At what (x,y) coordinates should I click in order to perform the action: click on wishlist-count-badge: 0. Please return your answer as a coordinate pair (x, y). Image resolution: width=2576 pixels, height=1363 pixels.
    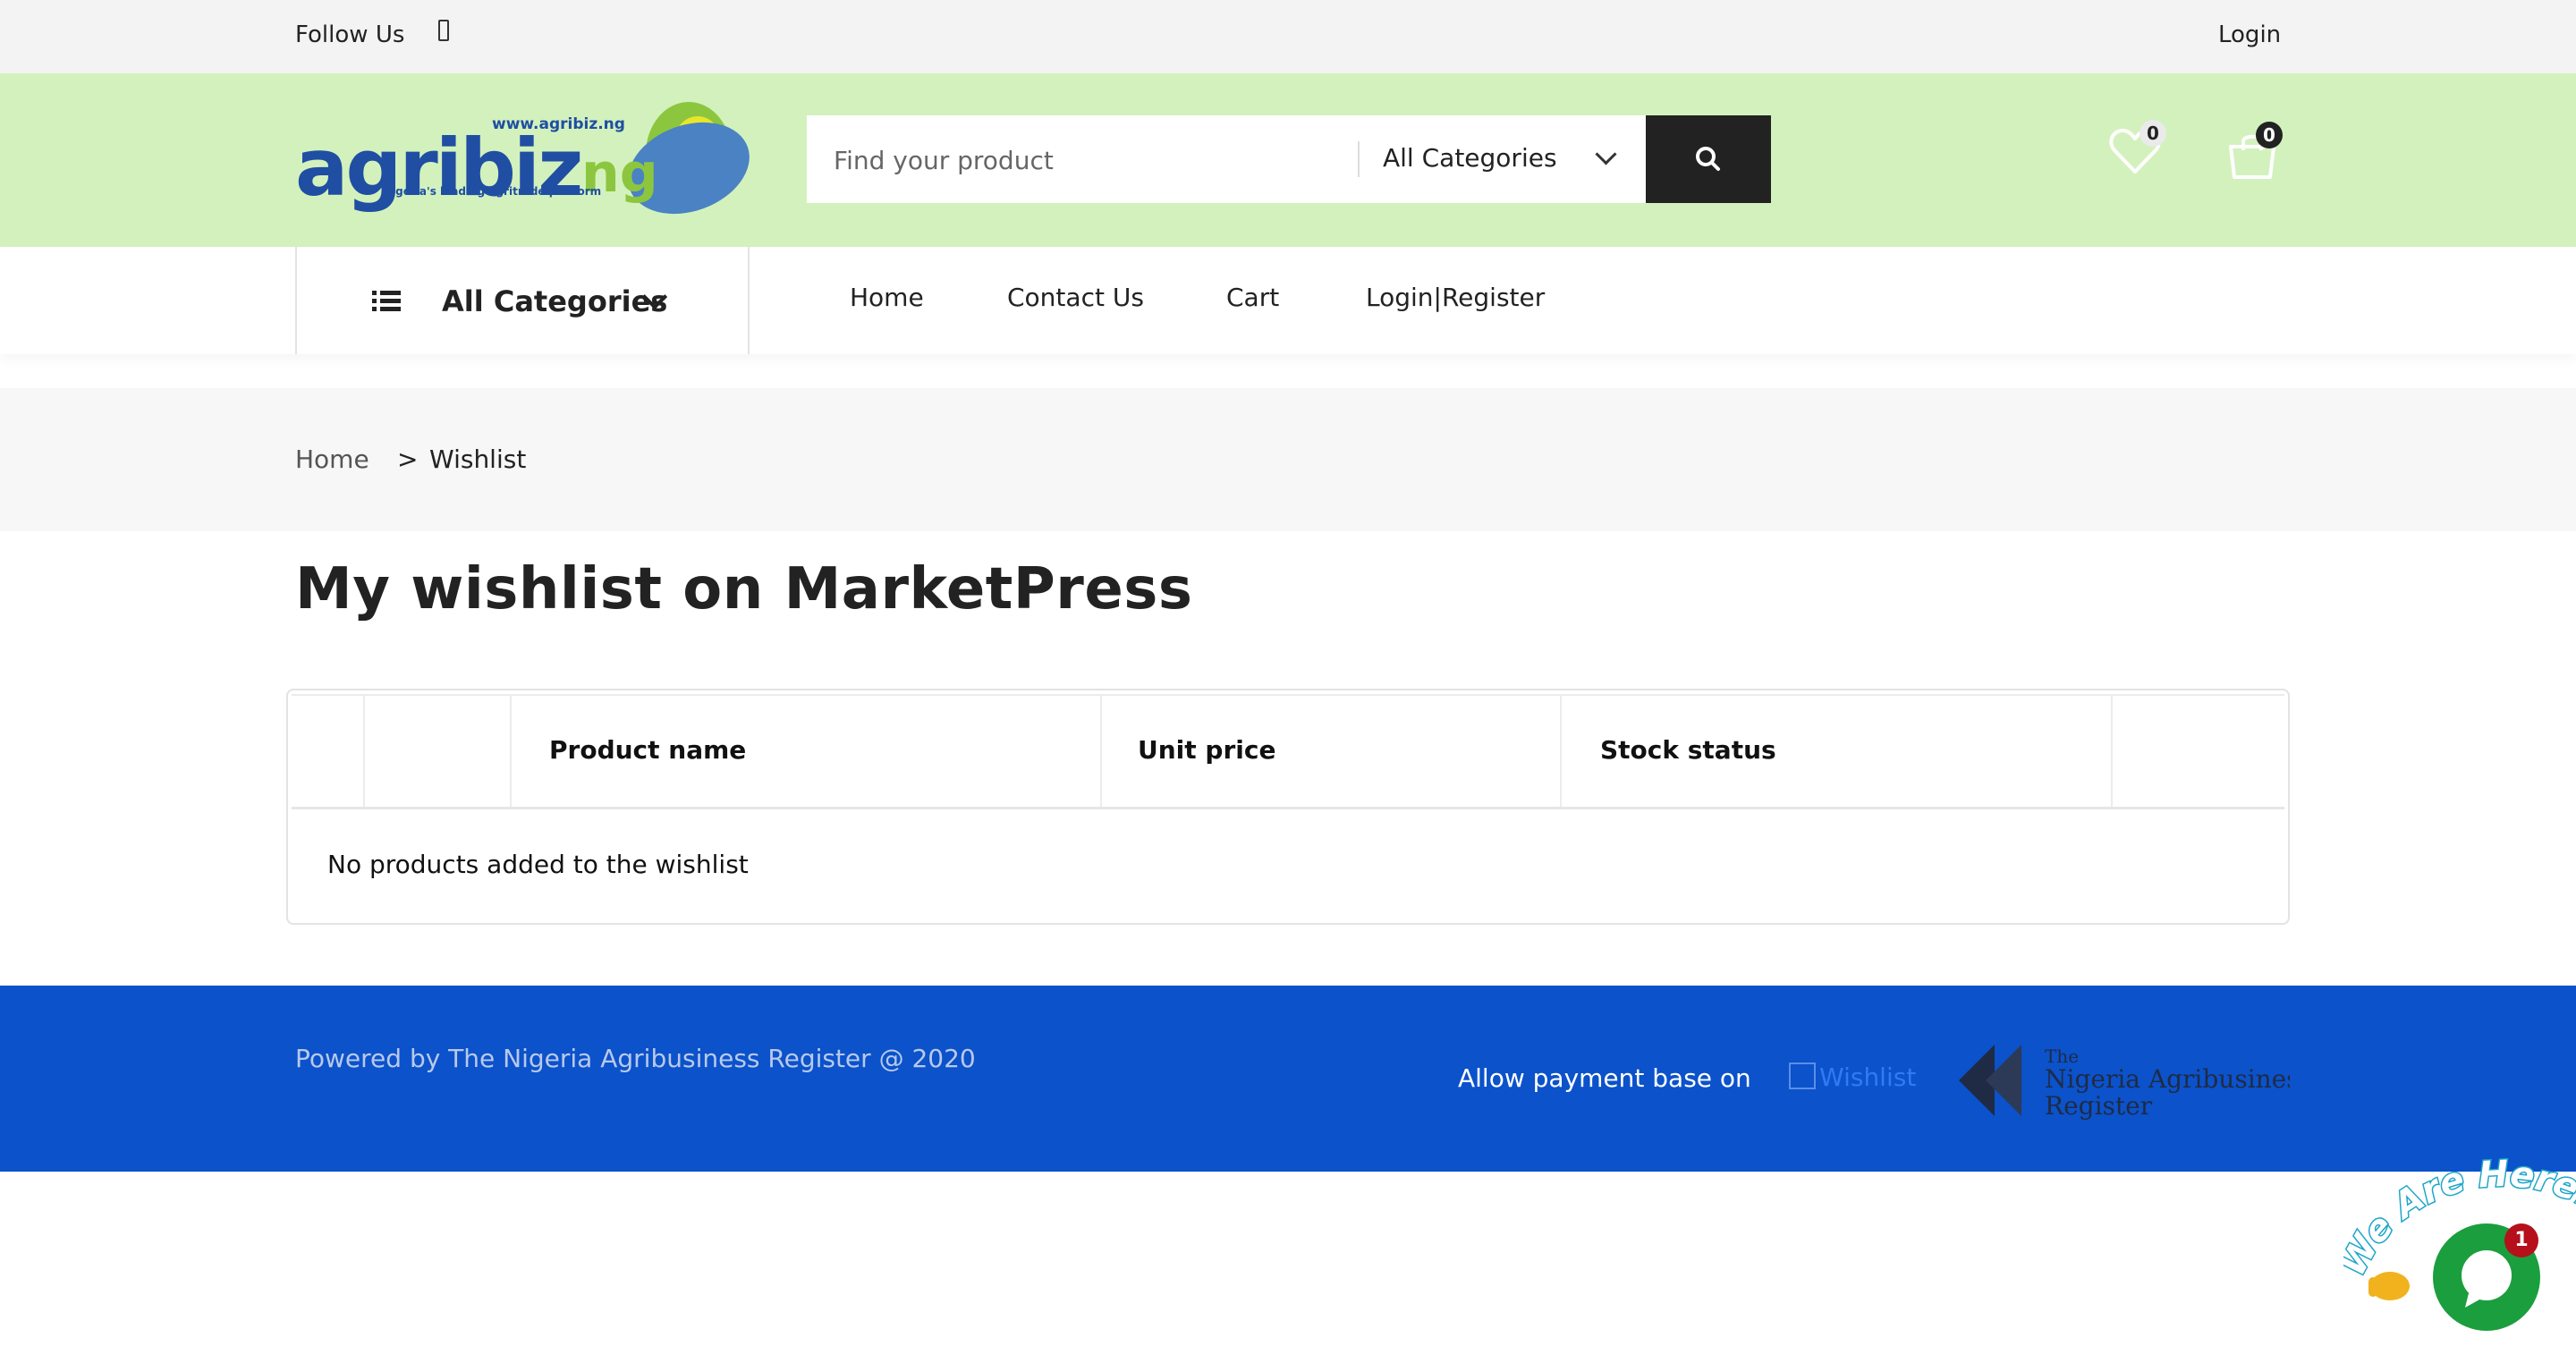
    Looking at the image, I should click on (2153, 133).